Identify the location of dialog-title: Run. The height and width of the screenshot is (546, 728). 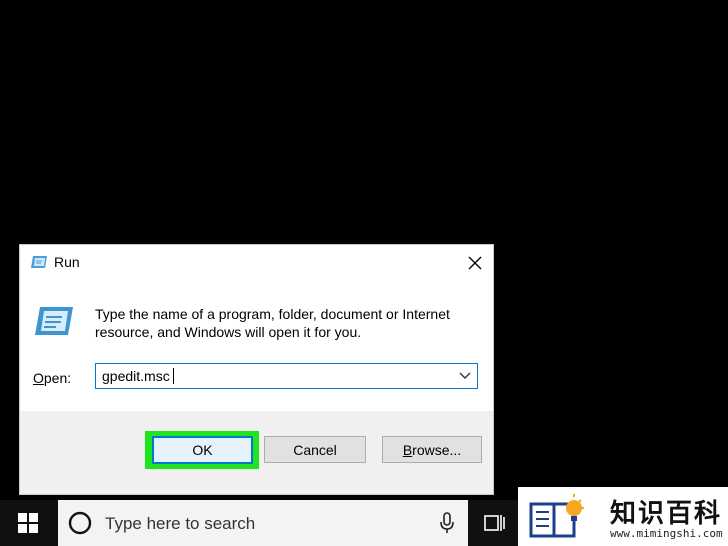
(67, 262).